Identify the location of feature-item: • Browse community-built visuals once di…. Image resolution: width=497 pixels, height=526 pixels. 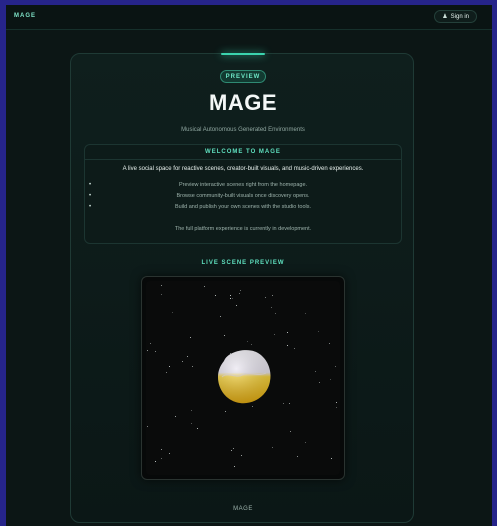
(243, 197).